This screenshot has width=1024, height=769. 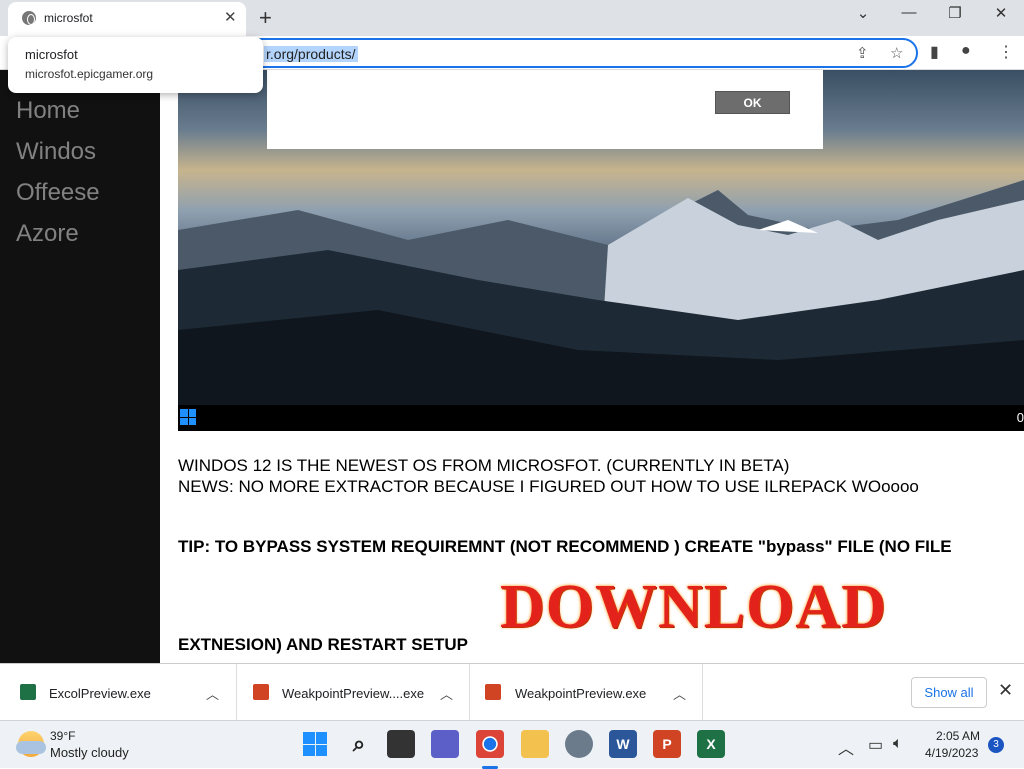 I want to click on search-icon: ⌕, so click(x=359, y=744).